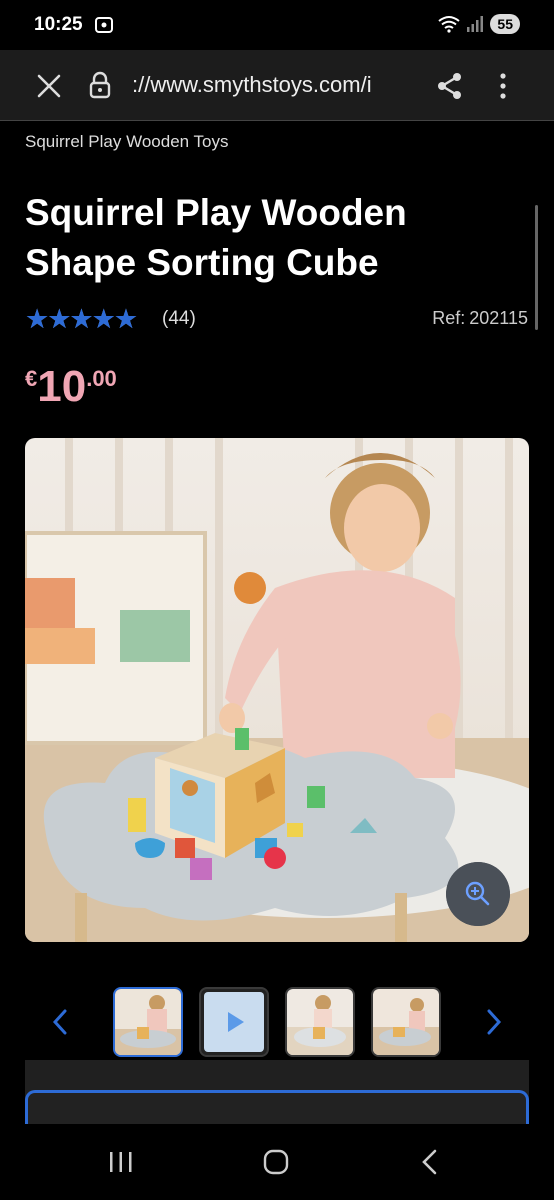  Describe the element at coordinates (272, 85) in the screenshot. I see `url-field: ://www.smythstoys.com/i` at that location.